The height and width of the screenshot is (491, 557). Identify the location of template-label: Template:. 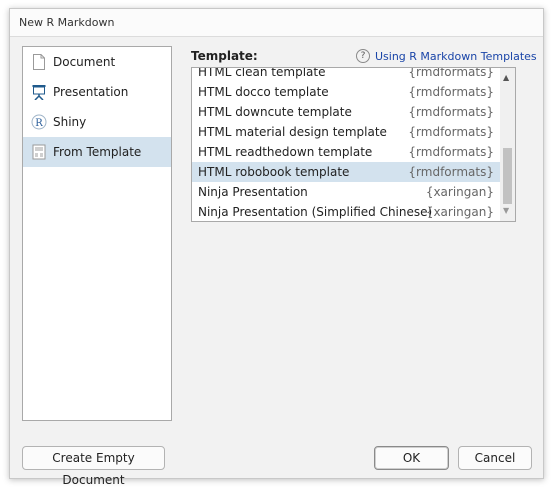
(224, 56).